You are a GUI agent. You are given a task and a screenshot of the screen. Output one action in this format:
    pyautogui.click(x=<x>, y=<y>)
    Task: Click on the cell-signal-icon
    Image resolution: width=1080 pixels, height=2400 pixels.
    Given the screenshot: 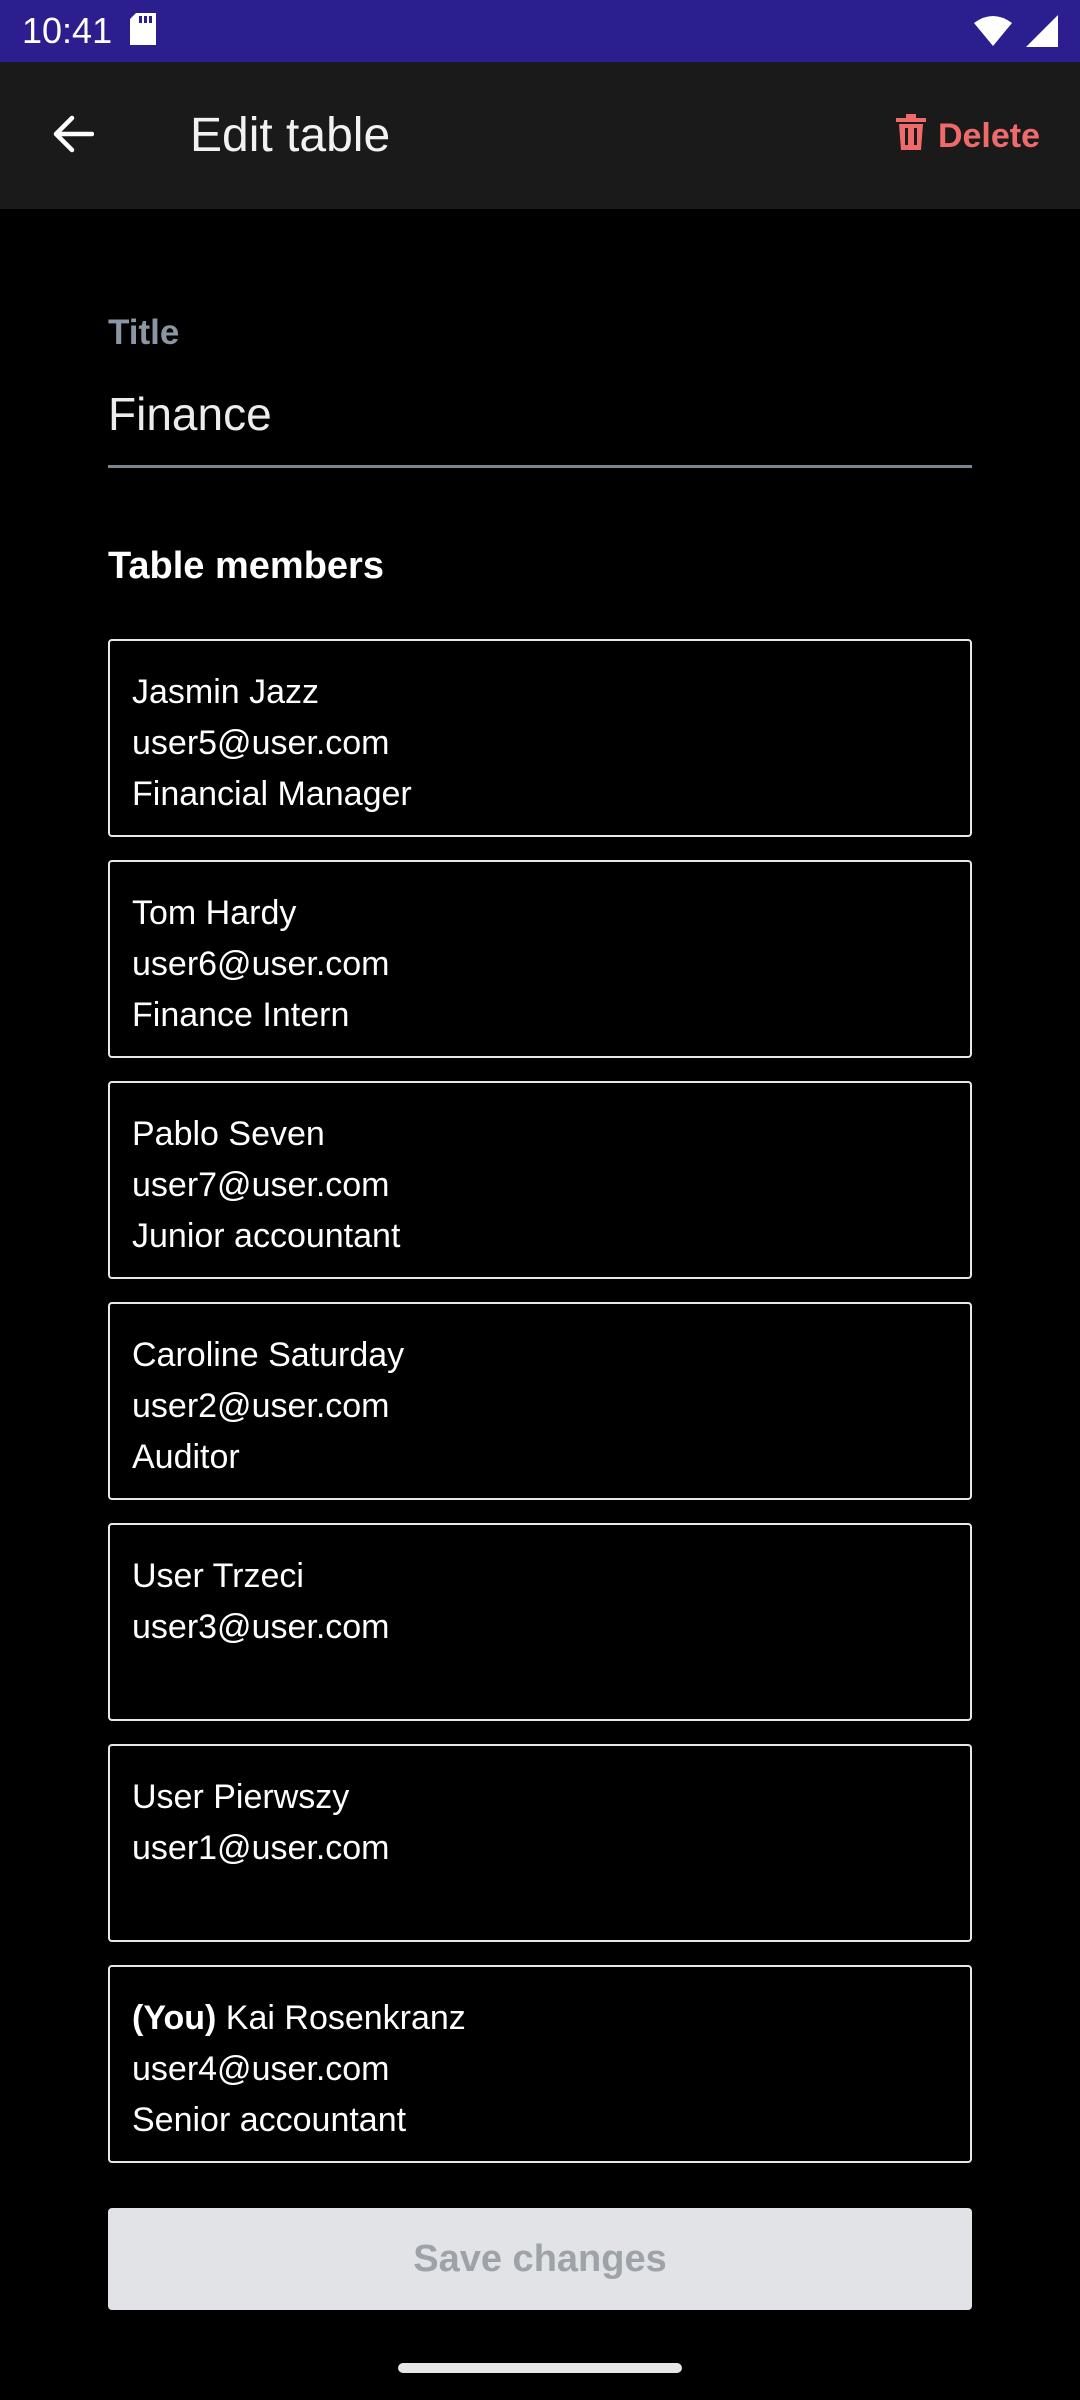 What is the action you would take?
    pyautogui.click(x=1042, y=31)
    